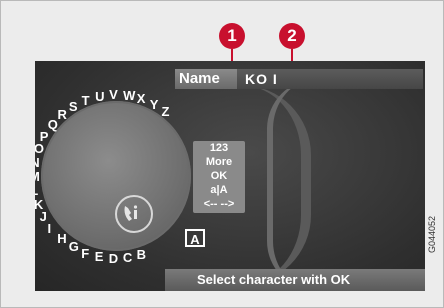 The image size is (444, 308). What do you see at coordinates (134, 214) in the screenshot?
I see `phone-info-icon` at bounding box center [134, 214].